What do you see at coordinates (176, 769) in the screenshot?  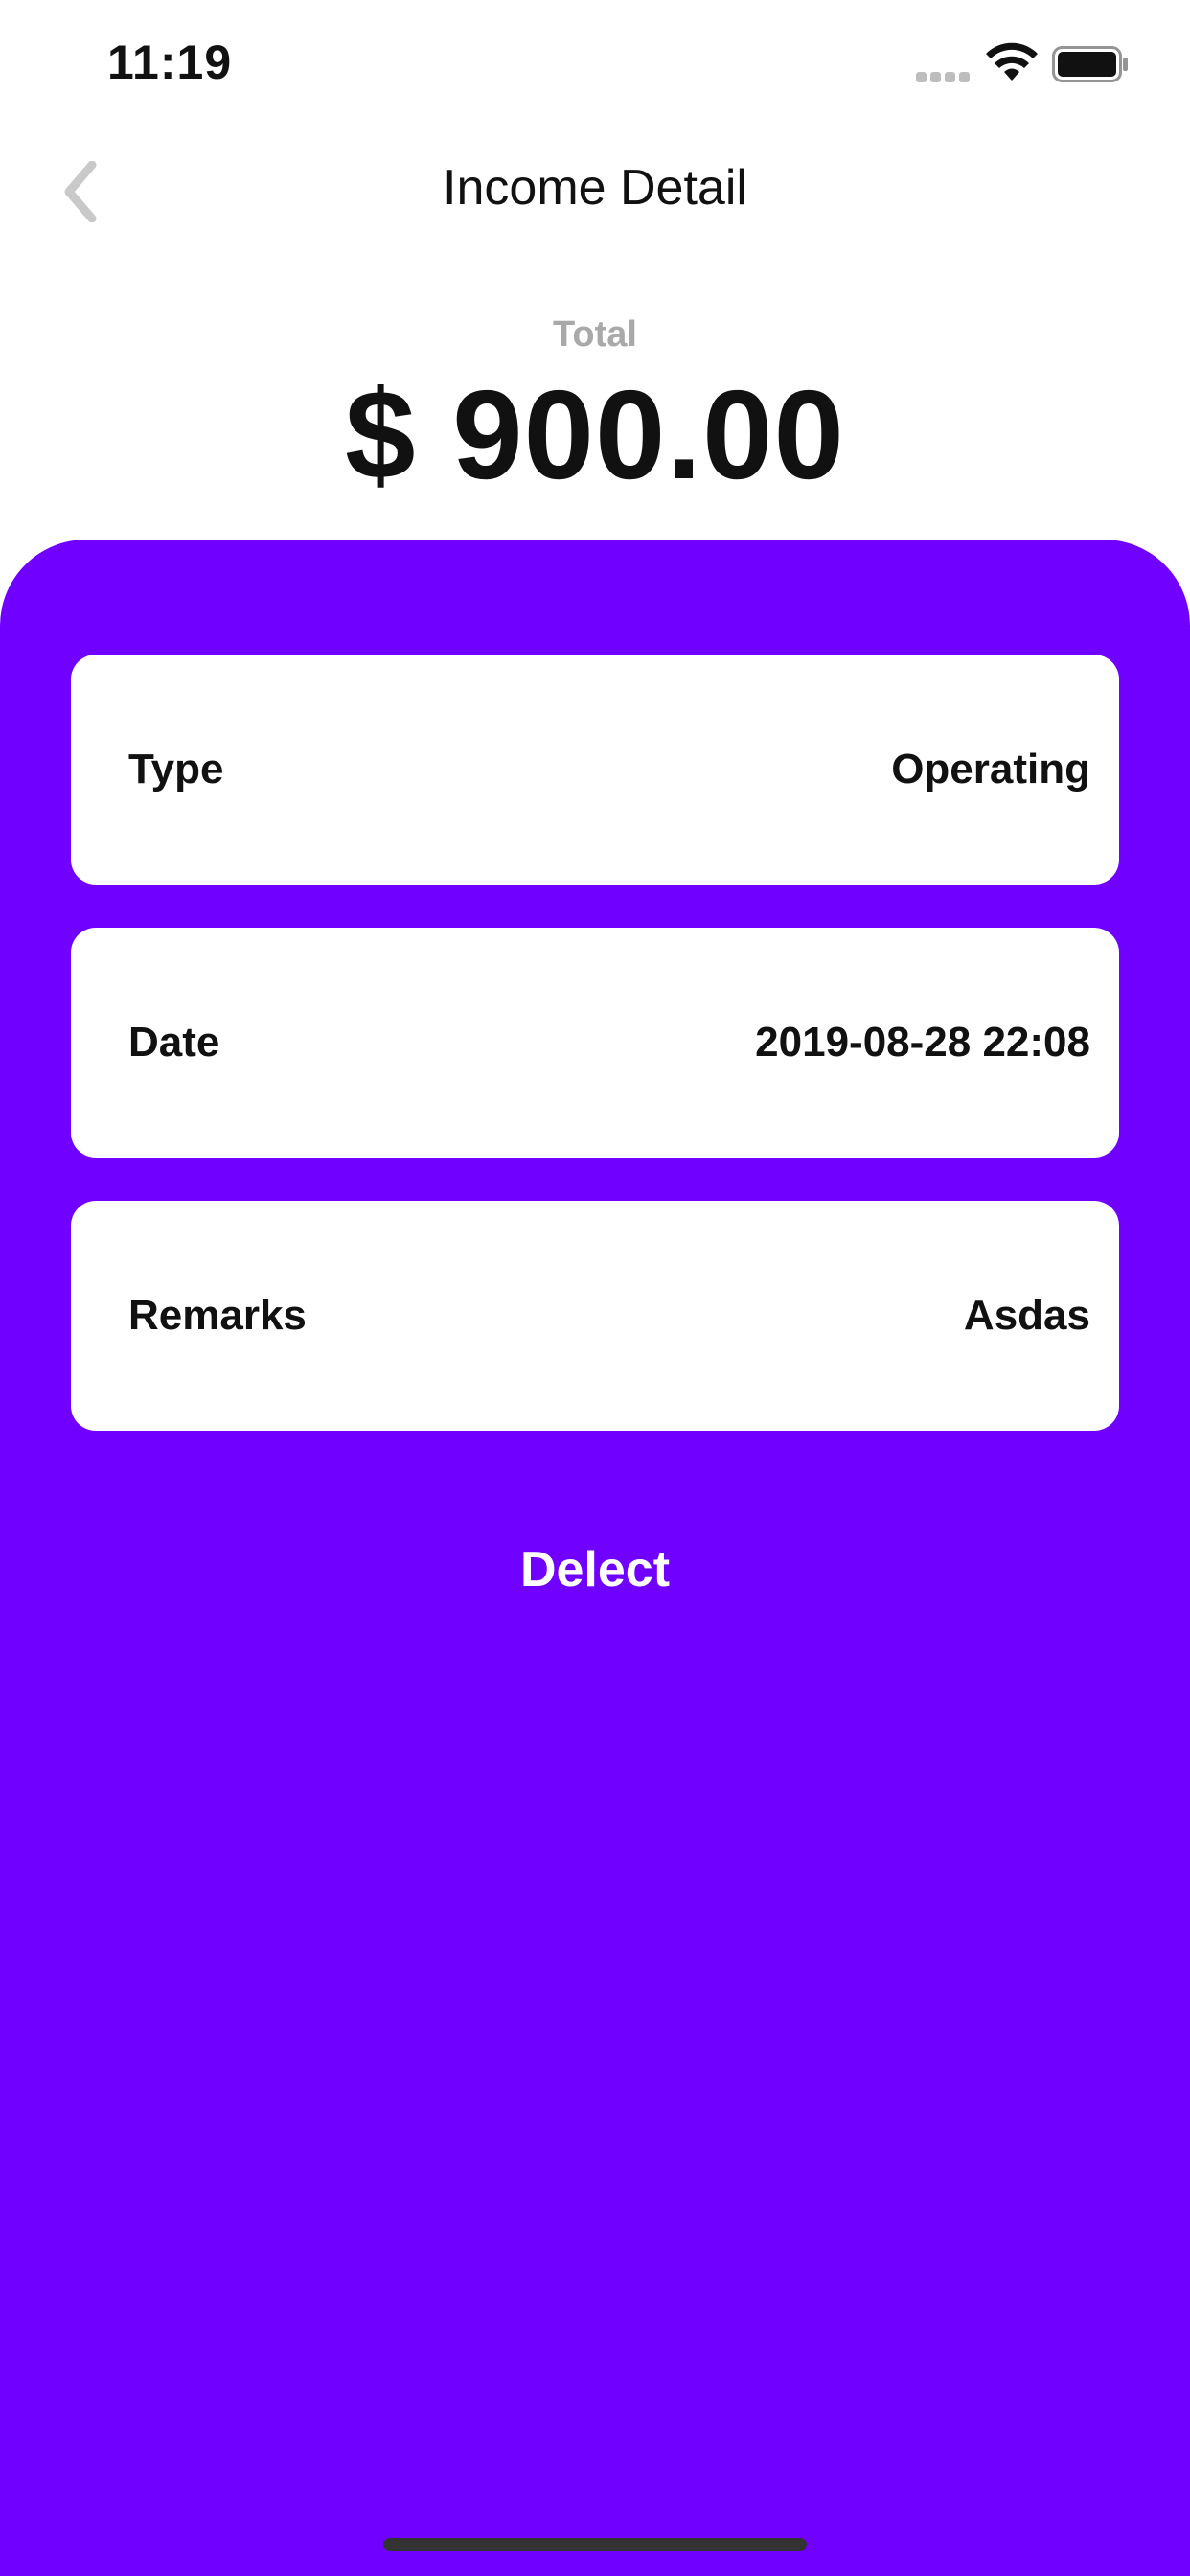 I see `type-label: Type` at bounding box center [176, 769].